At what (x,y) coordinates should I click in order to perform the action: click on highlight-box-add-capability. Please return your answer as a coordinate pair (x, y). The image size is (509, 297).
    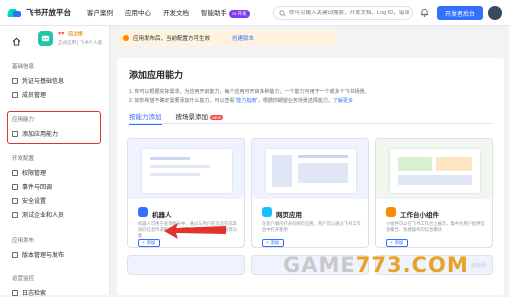
    Looking at the image, I should click on (54, 127).